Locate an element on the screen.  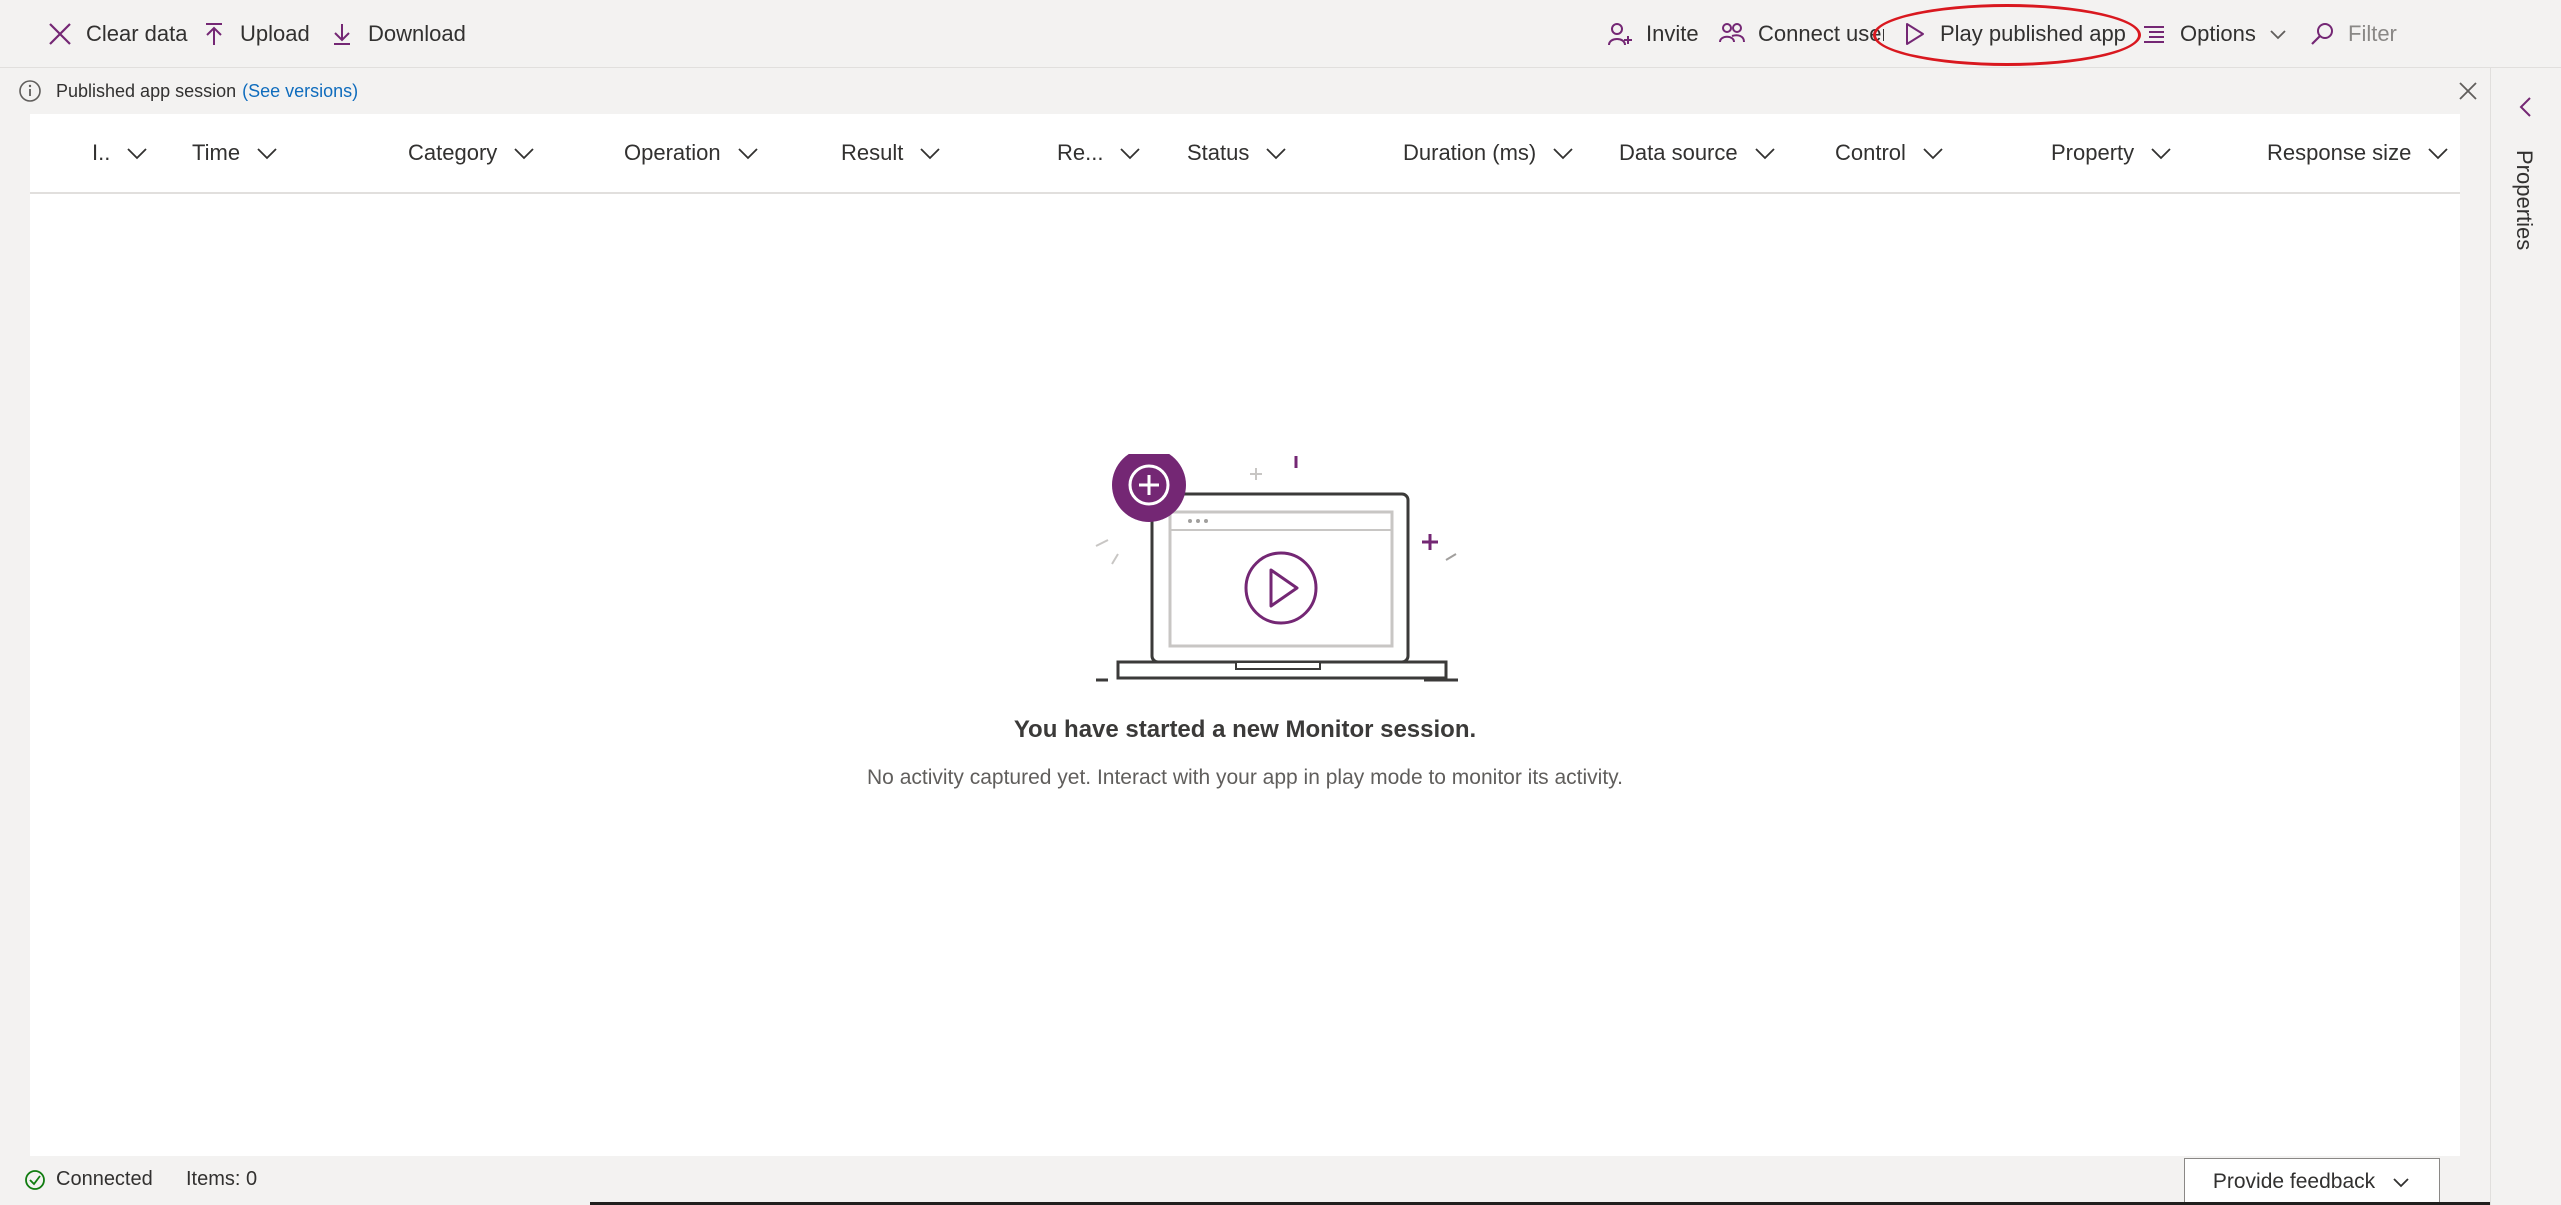
info-icon is located at coordinates (30, 91).